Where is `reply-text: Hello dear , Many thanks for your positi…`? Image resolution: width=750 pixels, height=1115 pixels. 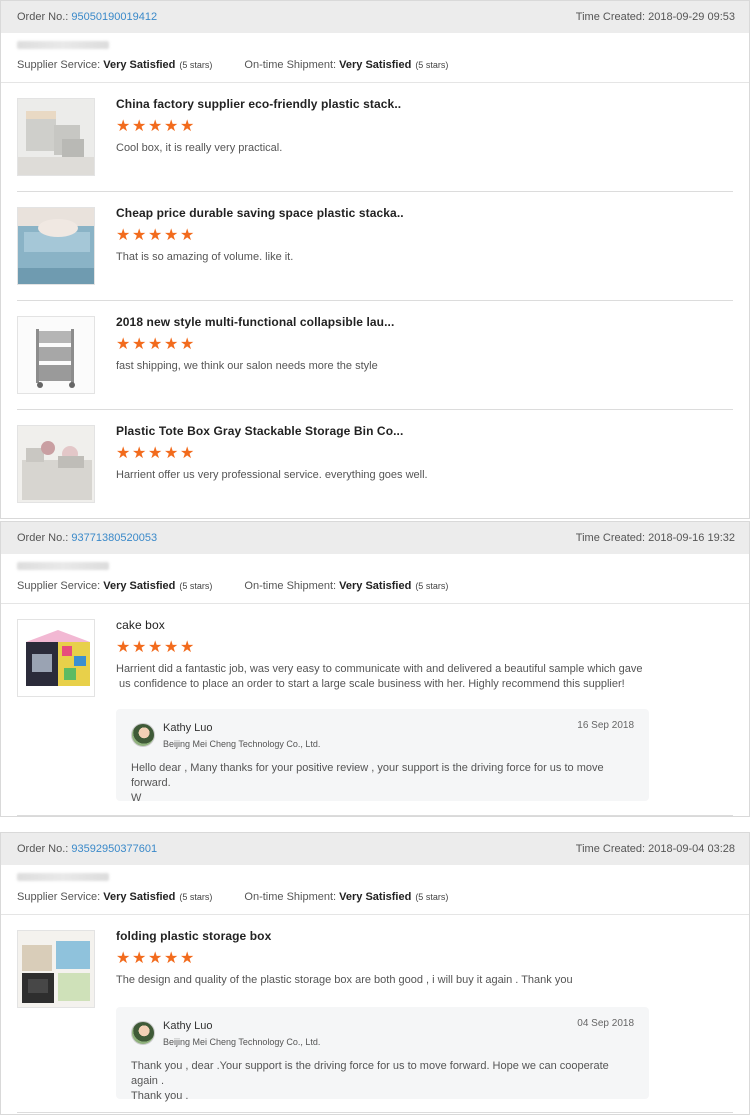 reply-text: Hello dear , Many thanks for your positi… is located at coordinates (381, 783).